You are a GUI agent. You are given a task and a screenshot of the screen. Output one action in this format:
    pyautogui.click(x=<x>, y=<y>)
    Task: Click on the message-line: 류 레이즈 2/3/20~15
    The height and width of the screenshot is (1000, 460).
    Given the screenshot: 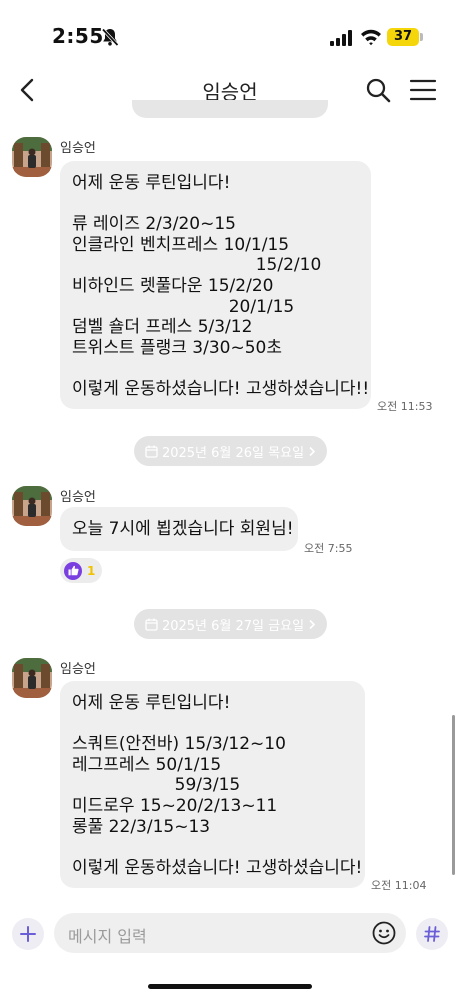 What is the action you would take?
    pyautogui.click(x=154, y=224)
    